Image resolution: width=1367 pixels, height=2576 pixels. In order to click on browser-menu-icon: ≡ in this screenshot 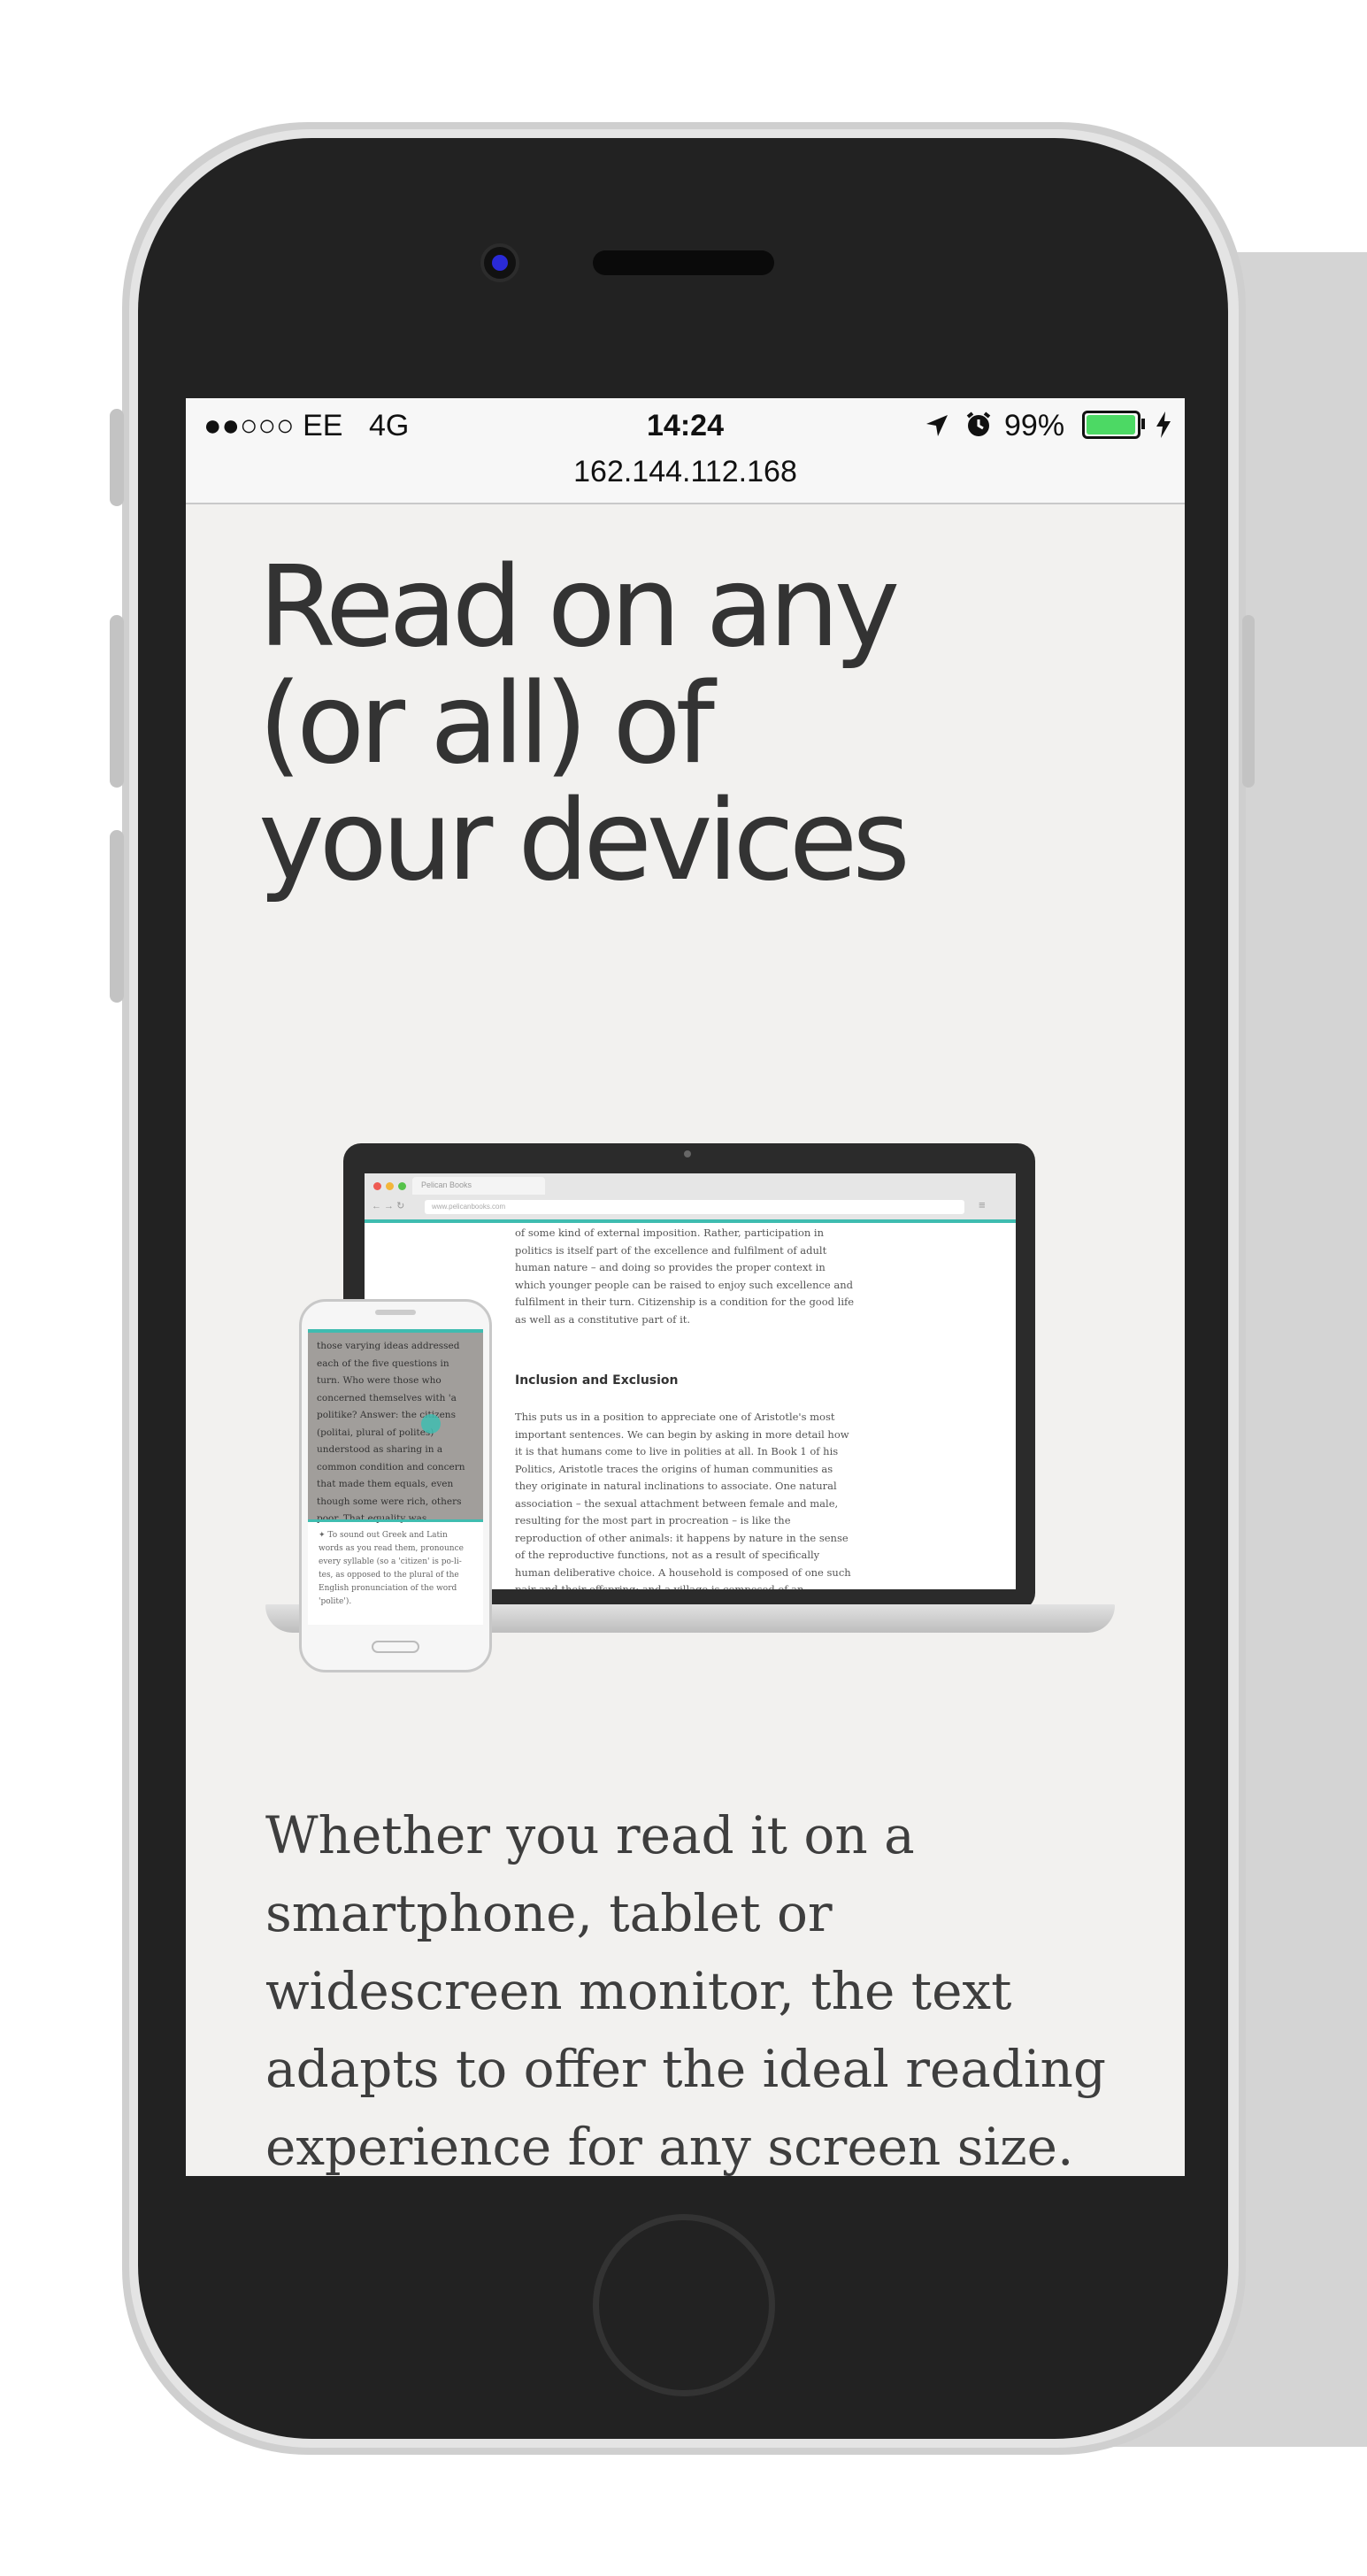, I will do `click(982, 1204)`.